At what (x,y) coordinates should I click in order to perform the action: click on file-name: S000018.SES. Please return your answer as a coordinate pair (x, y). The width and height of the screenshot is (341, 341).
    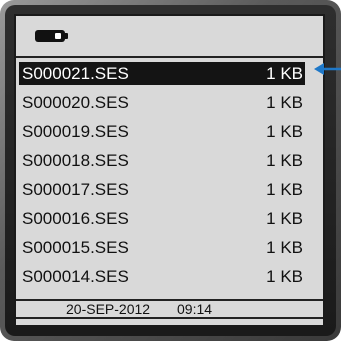
    Looking at the image, I should click on (75, 160).